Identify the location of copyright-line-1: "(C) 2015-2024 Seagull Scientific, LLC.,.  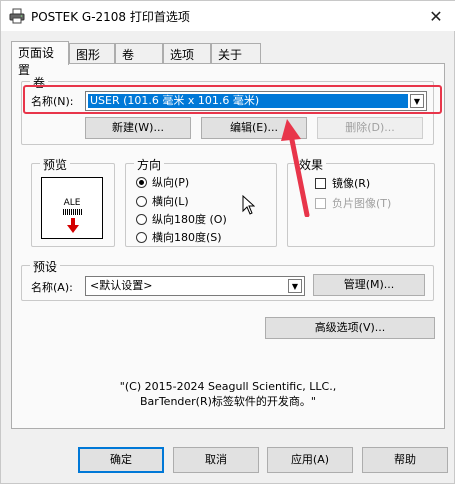
(228, 386).